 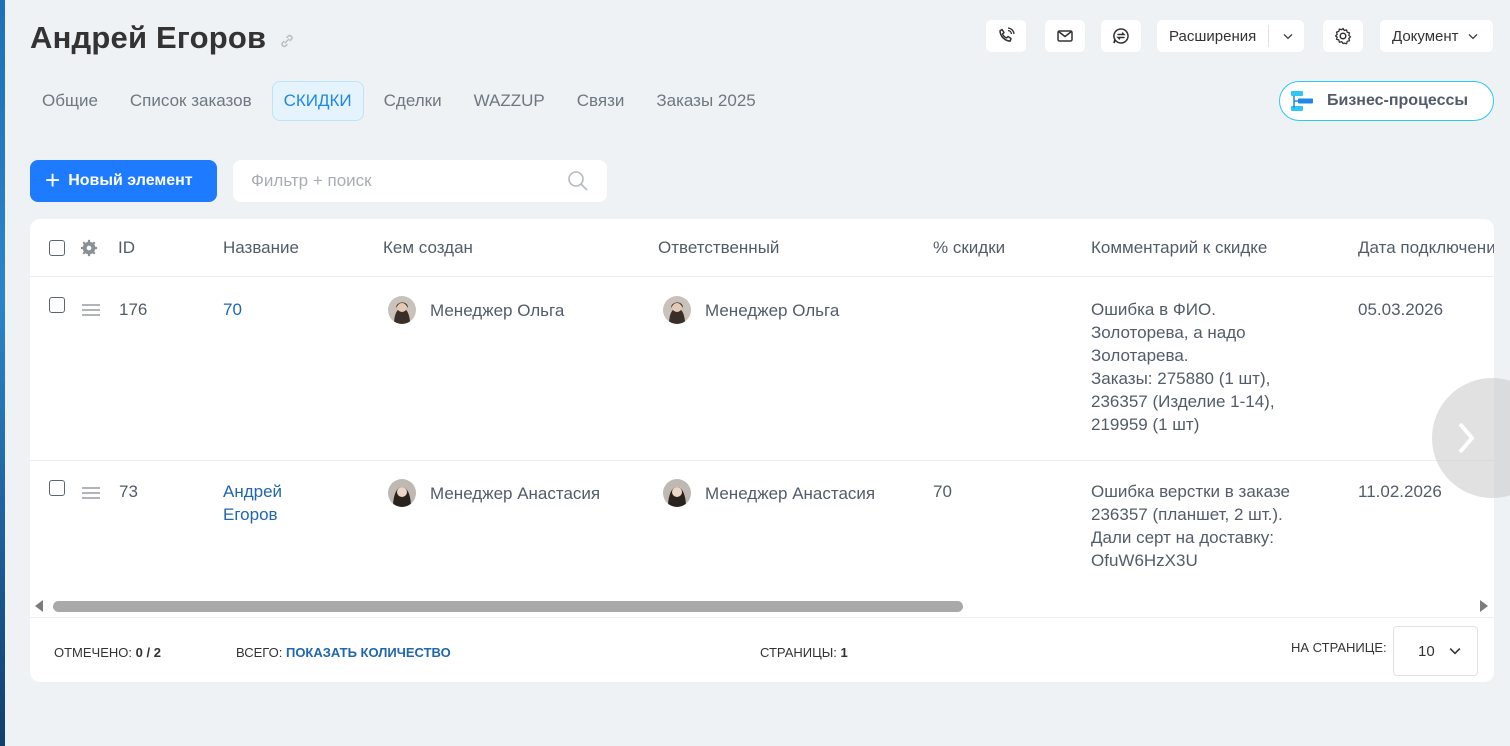 What do you see at coordinates (317, 101) in the screenshot?
I see `tab-discounts: СКИДКИ` at bounding box center [317, 101].